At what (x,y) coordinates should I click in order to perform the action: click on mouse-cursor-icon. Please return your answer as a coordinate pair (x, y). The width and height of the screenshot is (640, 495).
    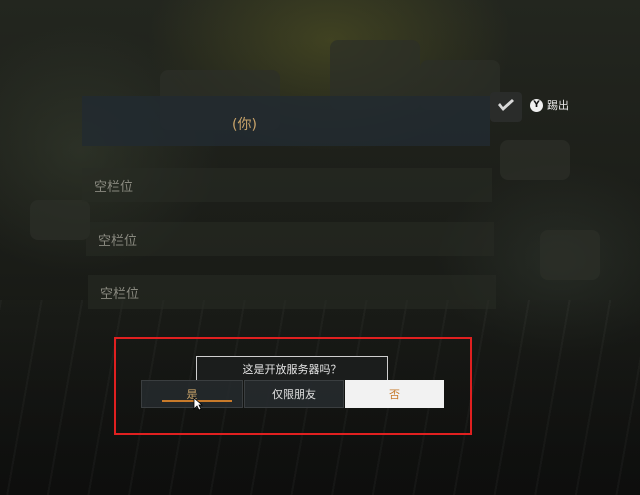
    Looking at the image, I should click on (198, 404).